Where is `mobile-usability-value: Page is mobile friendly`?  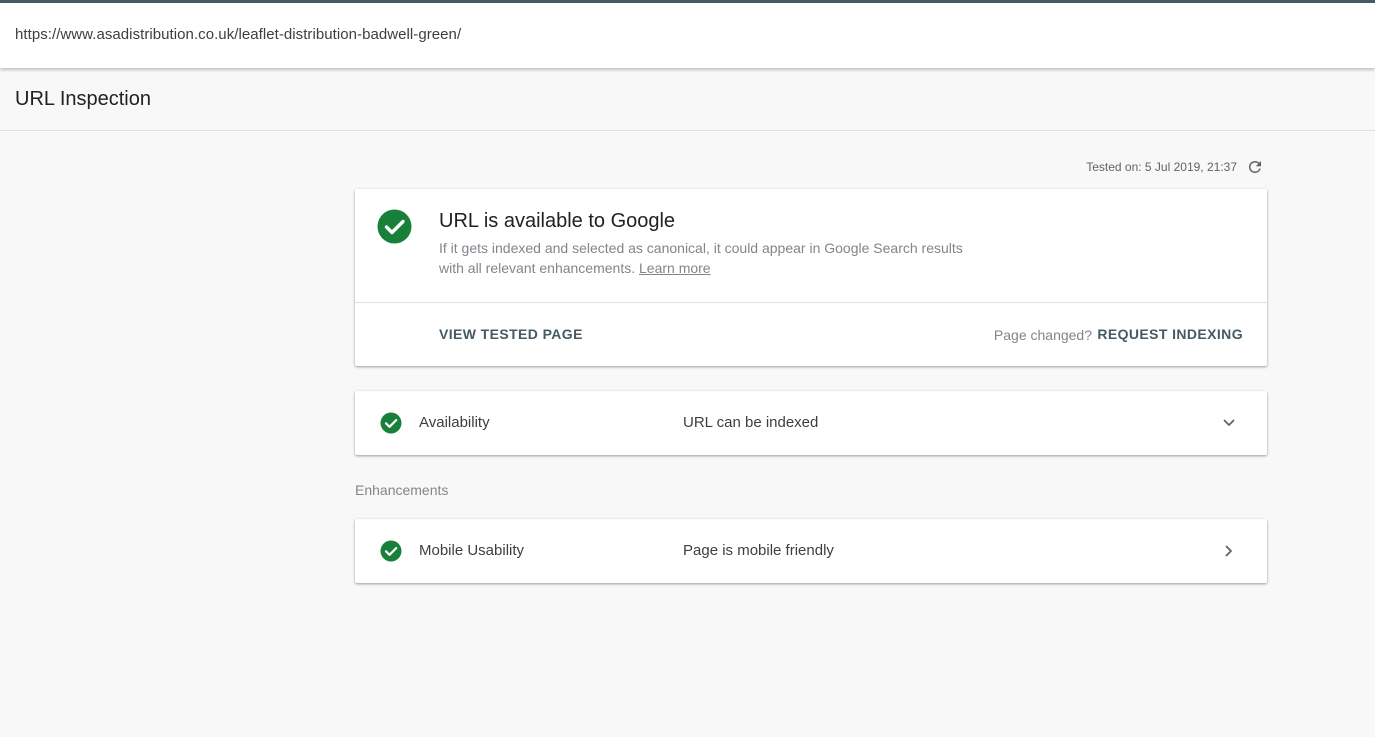 mobile-usability-value: Page is mobile friendly is located at coordinates (758, 550).